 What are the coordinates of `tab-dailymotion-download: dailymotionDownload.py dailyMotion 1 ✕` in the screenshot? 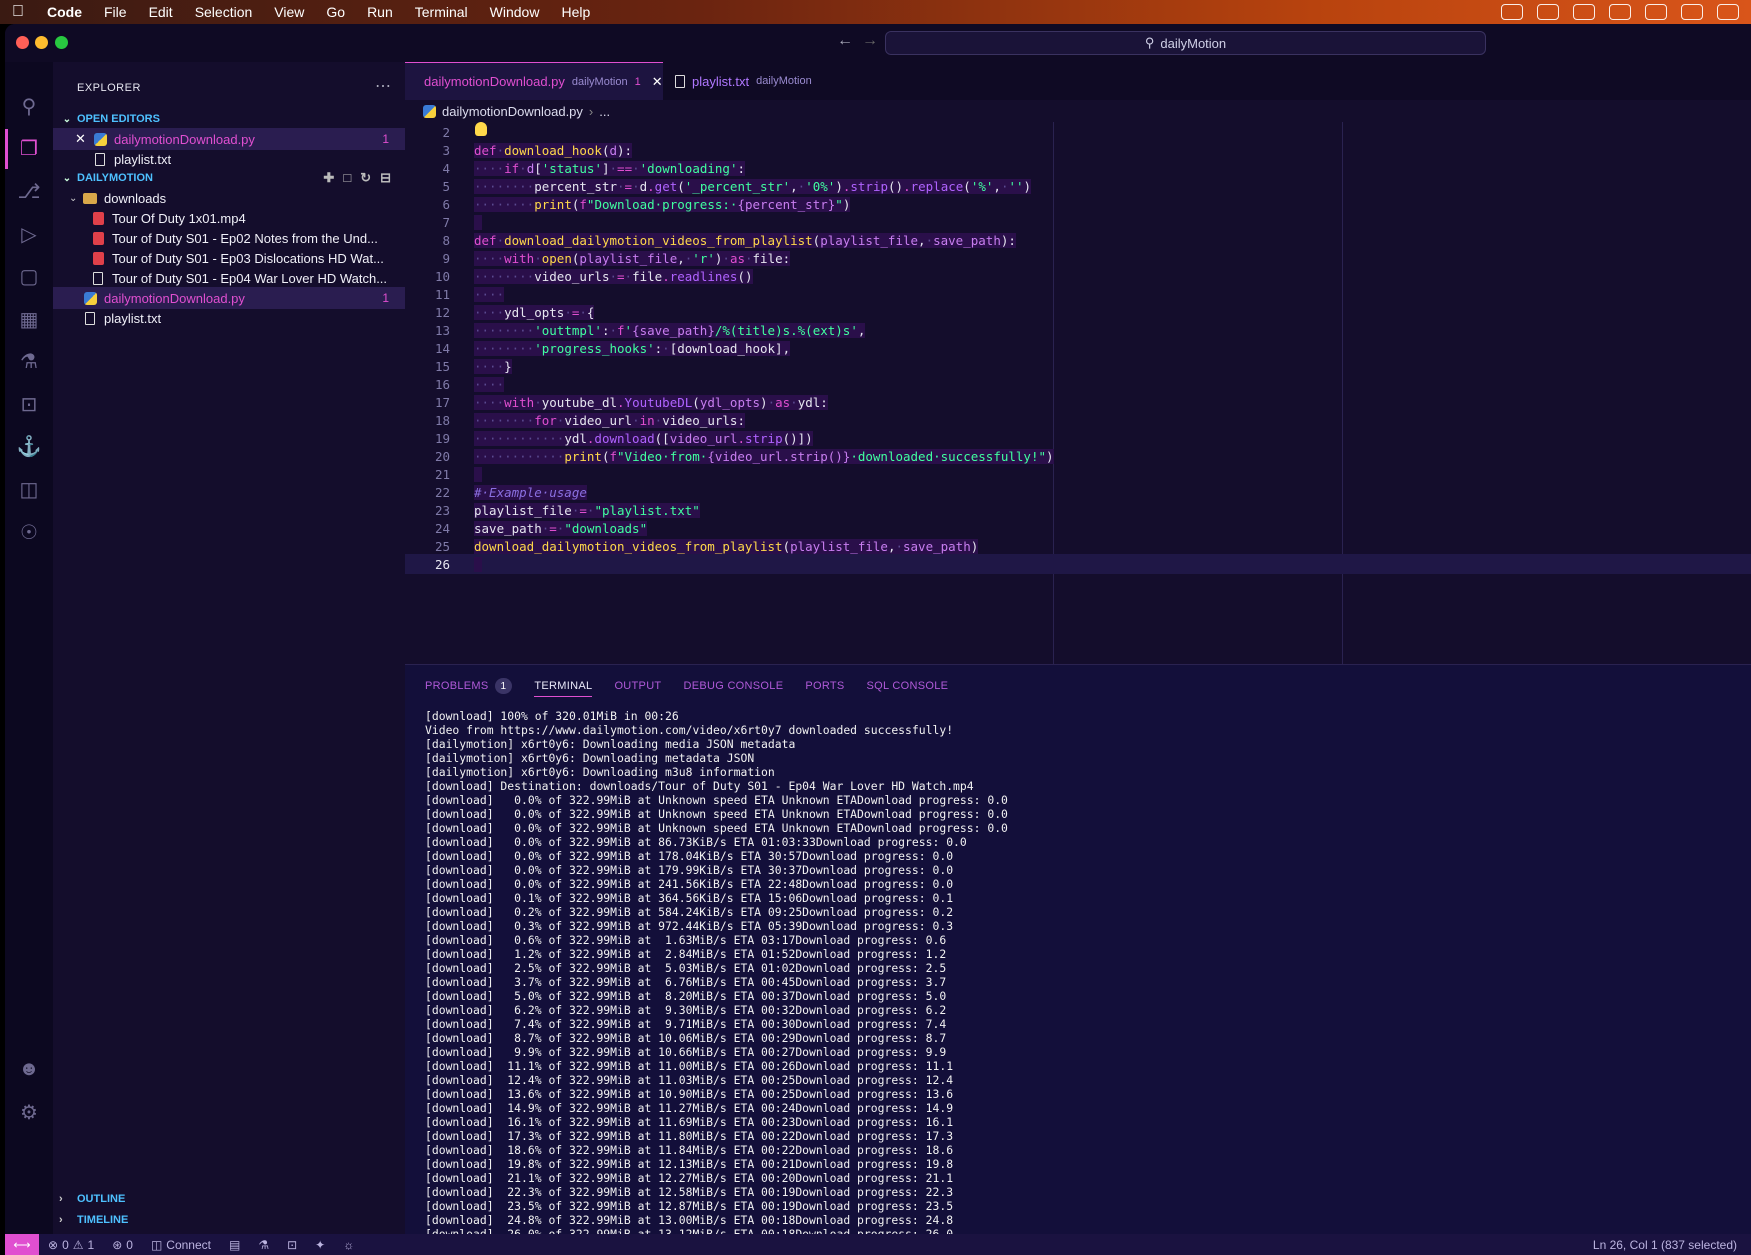 It's located at (534, 81).